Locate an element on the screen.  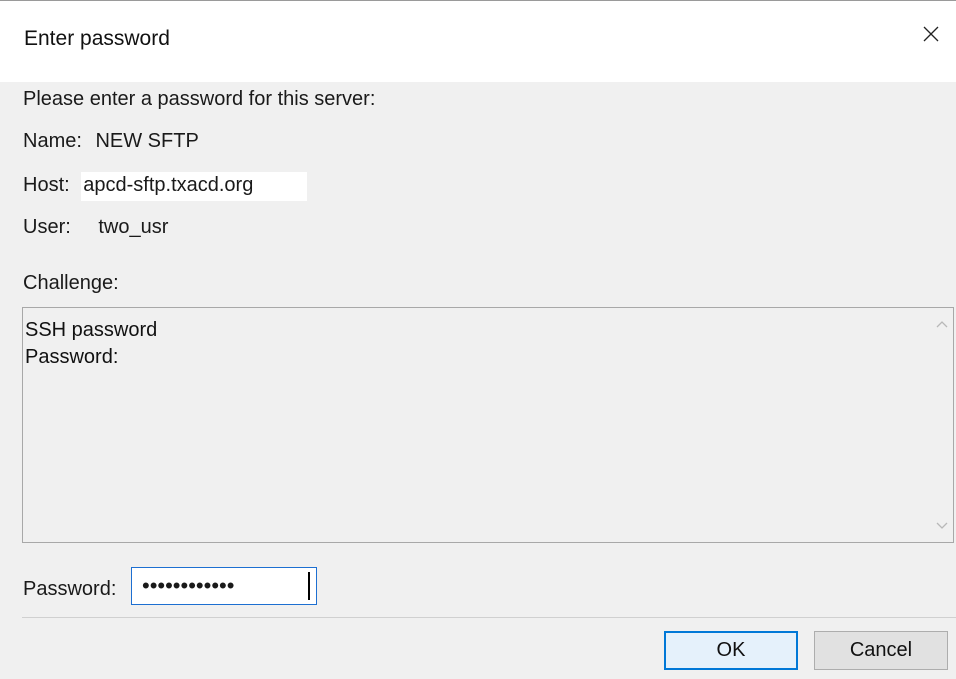
host-value: apcd-sftp.txacd.org is located at coordinates (194, 186).